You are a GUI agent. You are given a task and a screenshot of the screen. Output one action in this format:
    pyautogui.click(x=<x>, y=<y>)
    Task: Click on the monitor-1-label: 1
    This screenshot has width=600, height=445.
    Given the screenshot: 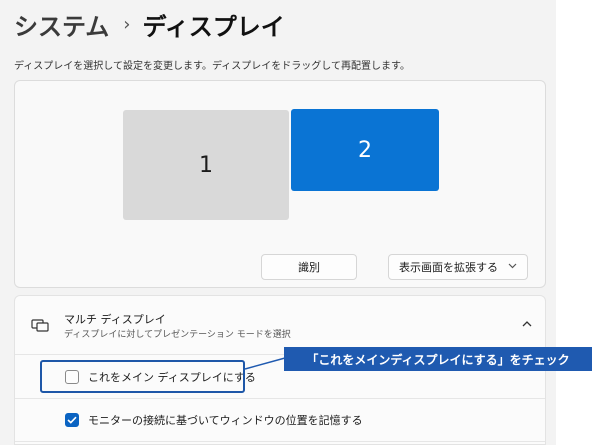 What is the action you would take?
    pyautogui.click(x=206, y=165)
    